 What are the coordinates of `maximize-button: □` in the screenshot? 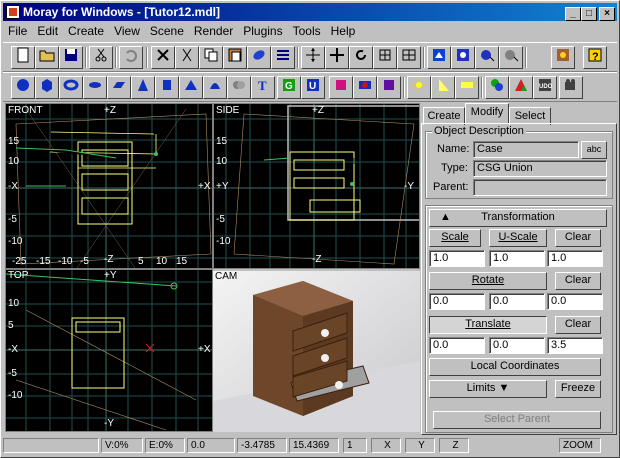 It's located at (589, 14).